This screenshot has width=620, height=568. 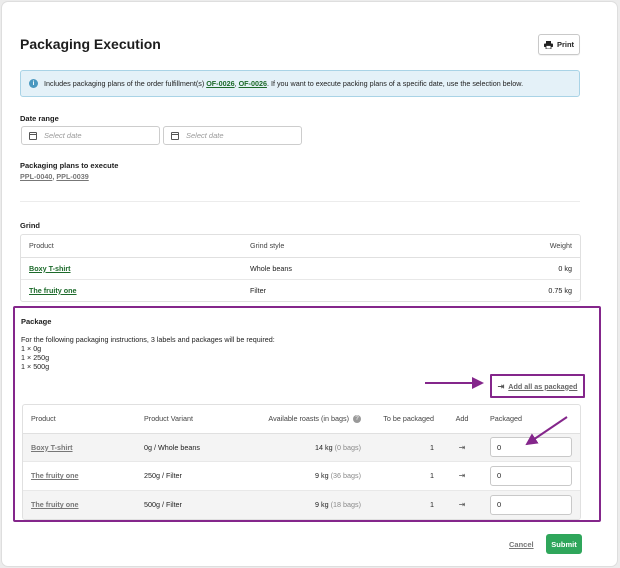 What do you see at coordinates (30, 225) in the screenshot?
I see `grind-section-title: Grind` at bounding box center [30, 225].